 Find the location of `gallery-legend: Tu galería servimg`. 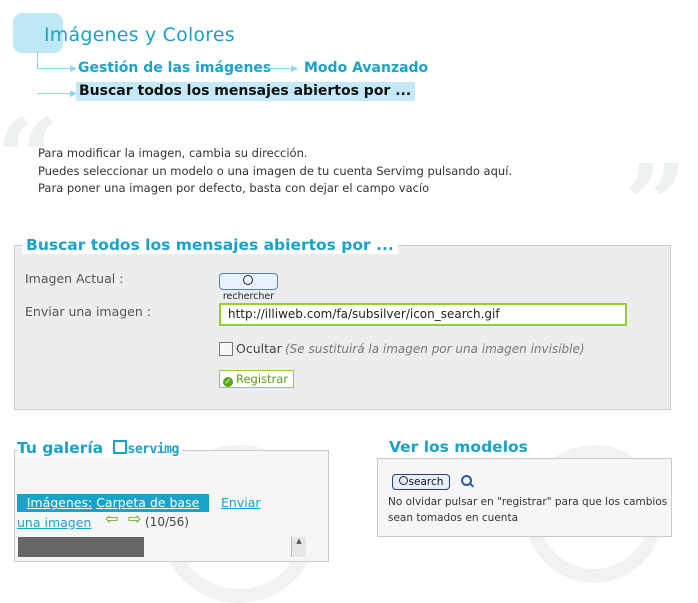

gallery-legend: Tu galería servimg is located at coordinates (99, 448).